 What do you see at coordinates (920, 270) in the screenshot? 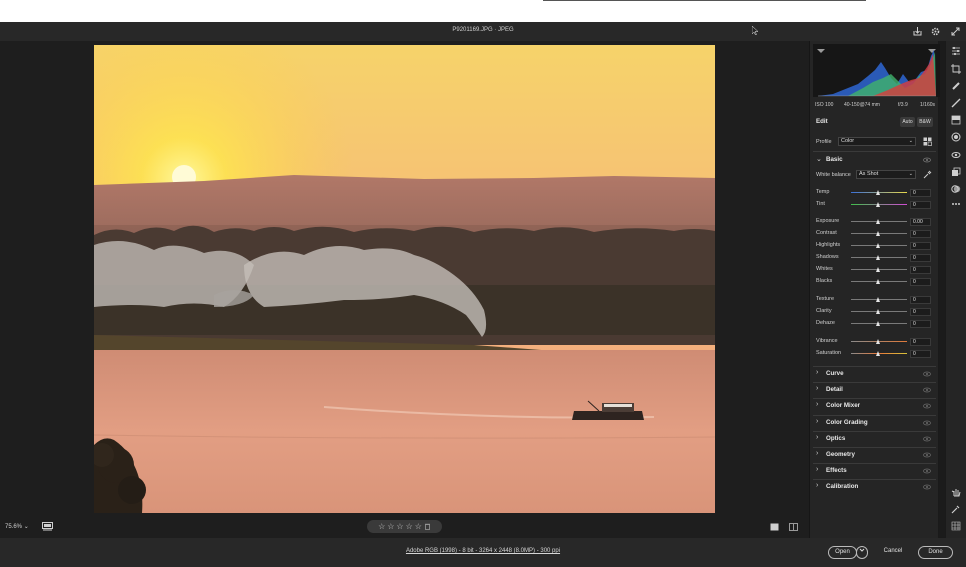
I see `whites-value: 0` at bounding box center [920, 270].